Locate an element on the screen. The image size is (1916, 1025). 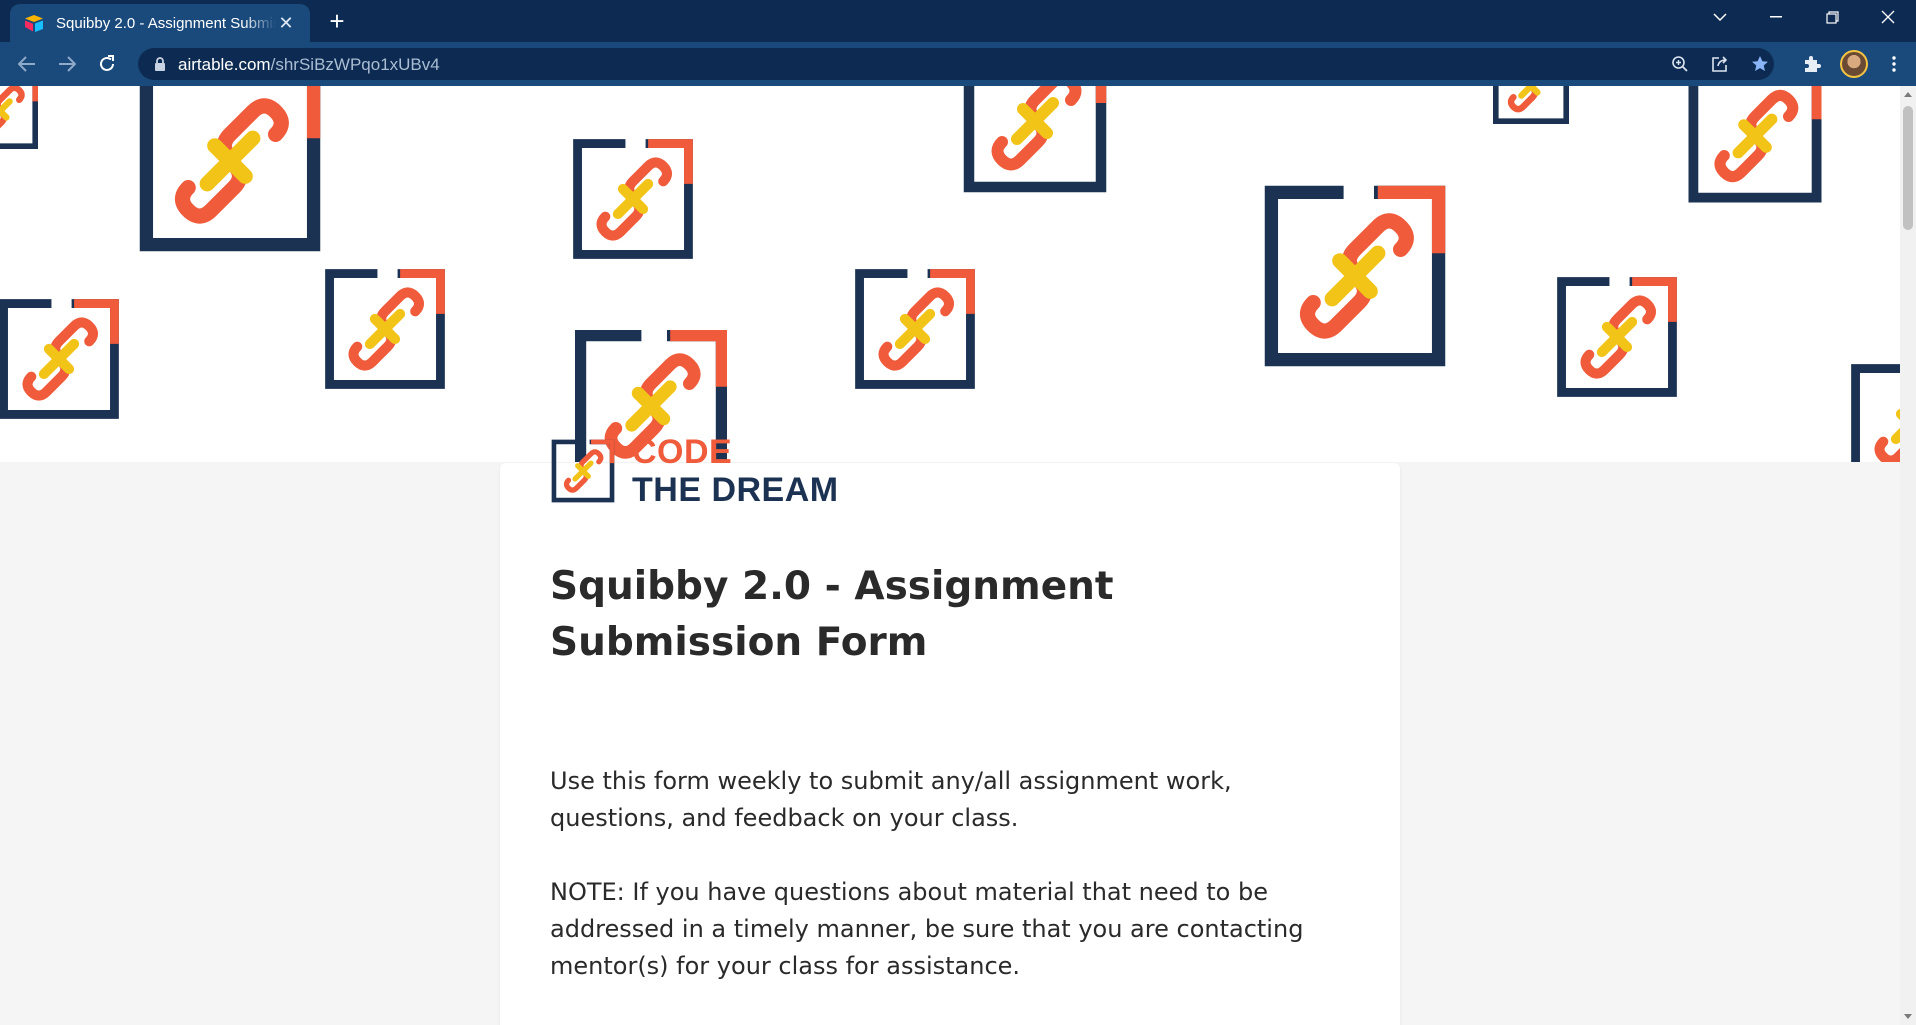
close-window-icon is located at coordinates (1888, 17).